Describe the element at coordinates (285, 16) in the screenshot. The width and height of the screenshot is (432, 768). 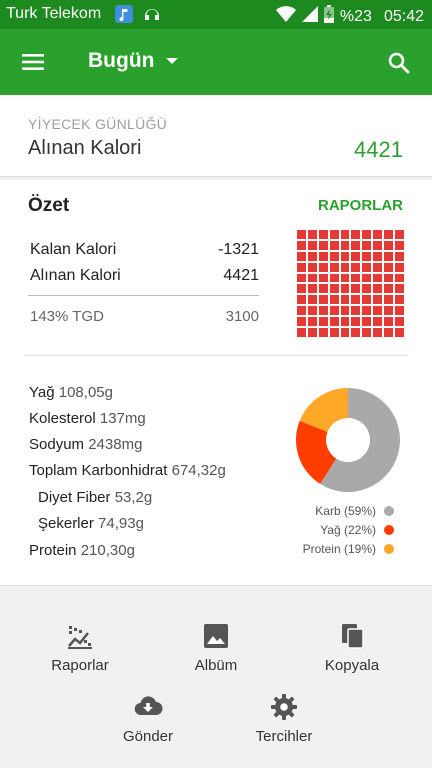
I see `wifi-icon` at that location.